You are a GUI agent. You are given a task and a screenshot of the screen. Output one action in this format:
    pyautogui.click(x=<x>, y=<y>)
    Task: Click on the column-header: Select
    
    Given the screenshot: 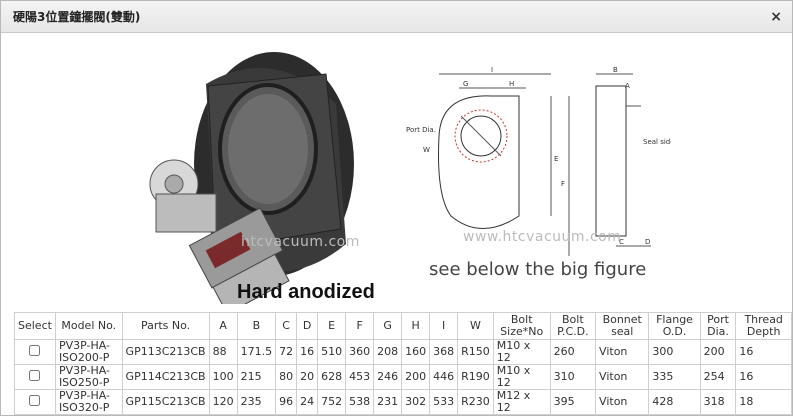 What is the action you would take?
    pyautogui.click(x=35, y=326)
    